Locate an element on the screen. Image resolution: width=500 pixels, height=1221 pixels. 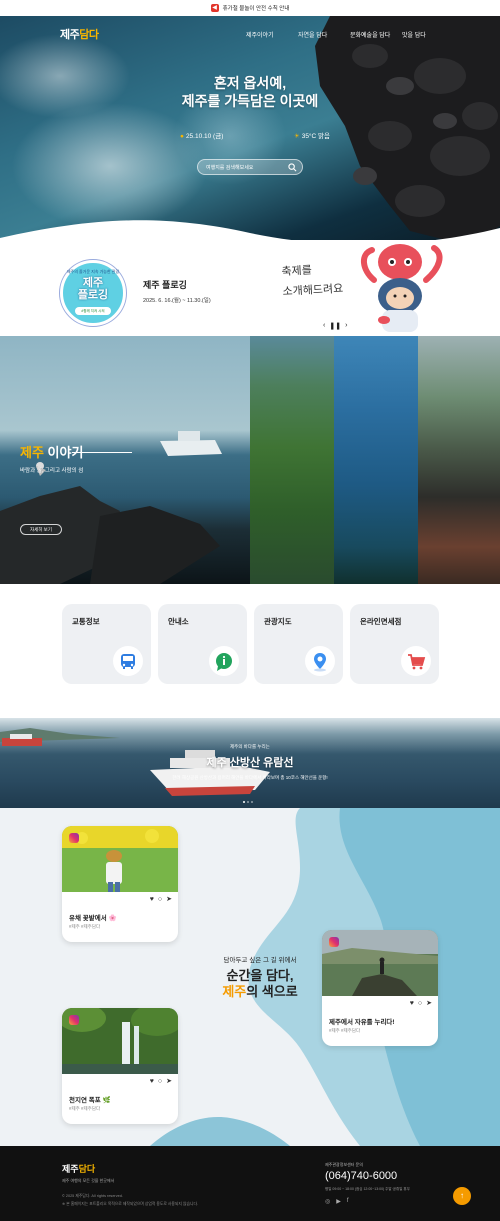
hero-date: ● 25.10.10 (금) is located at coordinates (202, 136).